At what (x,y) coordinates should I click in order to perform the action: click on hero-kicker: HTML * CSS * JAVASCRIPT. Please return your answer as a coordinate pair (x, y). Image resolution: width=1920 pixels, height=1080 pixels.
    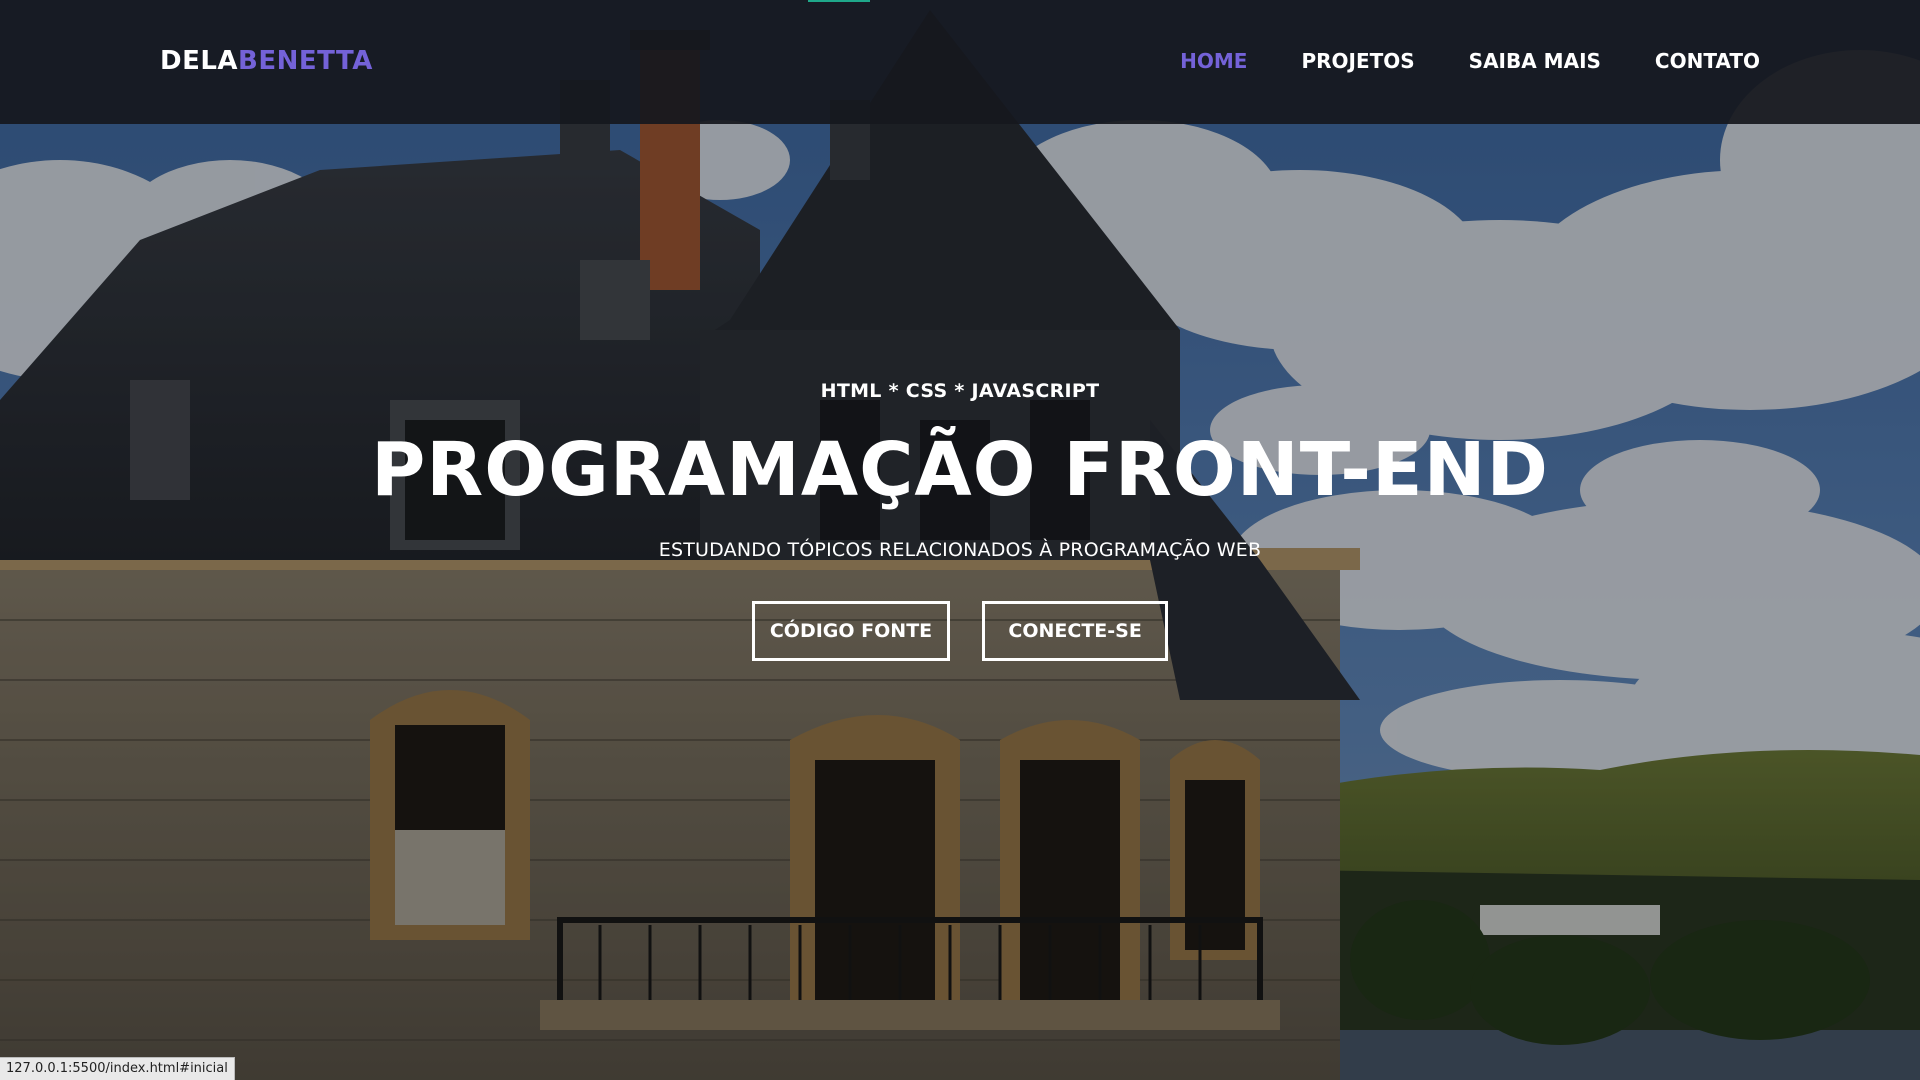
    Looking at the image, I should click on (960, 391).